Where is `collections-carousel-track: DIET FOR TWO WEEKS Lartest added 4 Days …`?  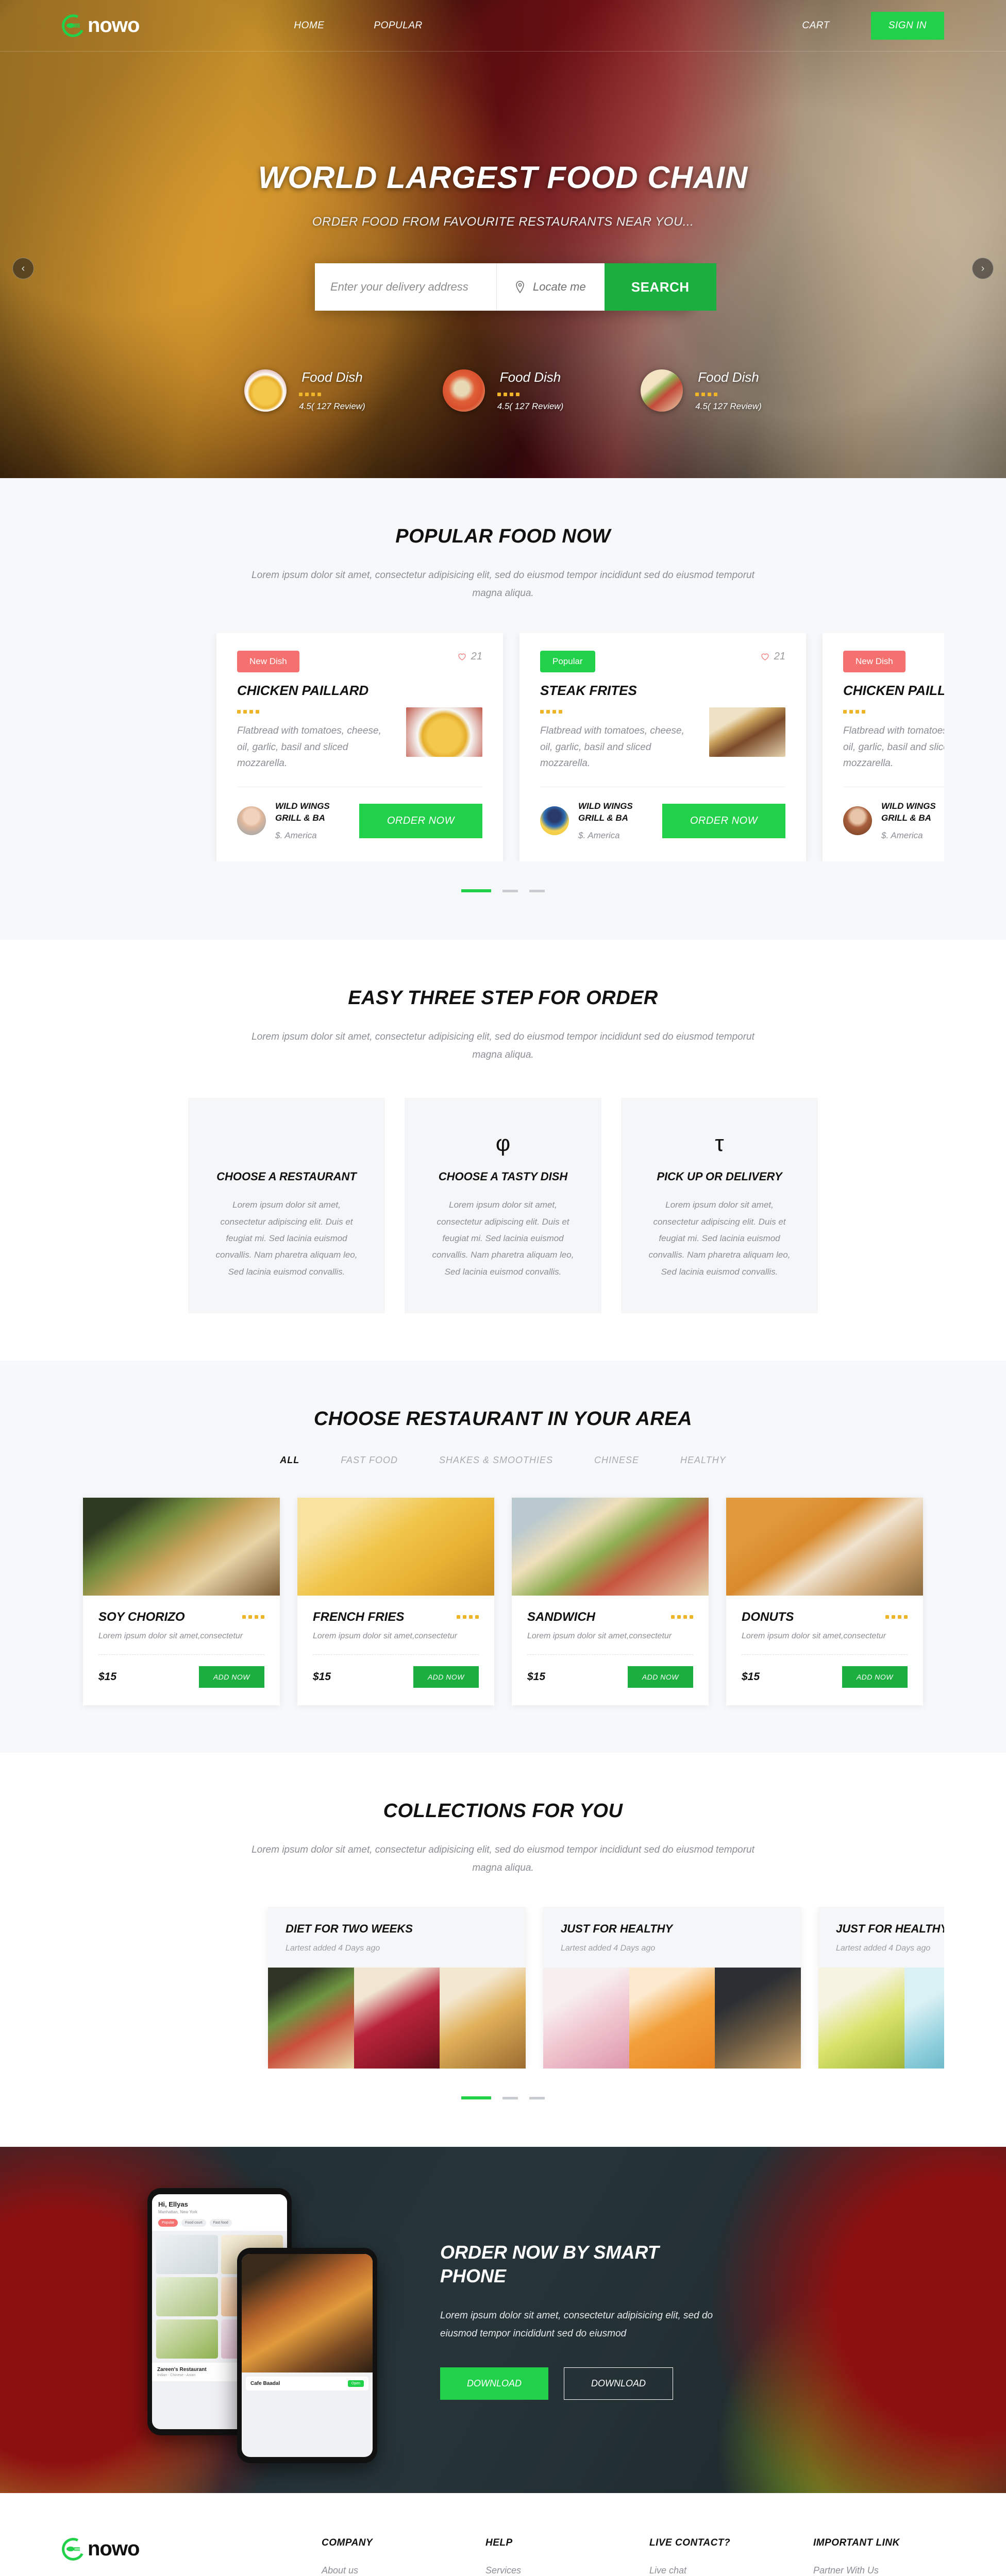
collections-carousel-track: DIET FOR TWO WEEKS Lartest added 4 Days … is located at coordinates (503, 1988).